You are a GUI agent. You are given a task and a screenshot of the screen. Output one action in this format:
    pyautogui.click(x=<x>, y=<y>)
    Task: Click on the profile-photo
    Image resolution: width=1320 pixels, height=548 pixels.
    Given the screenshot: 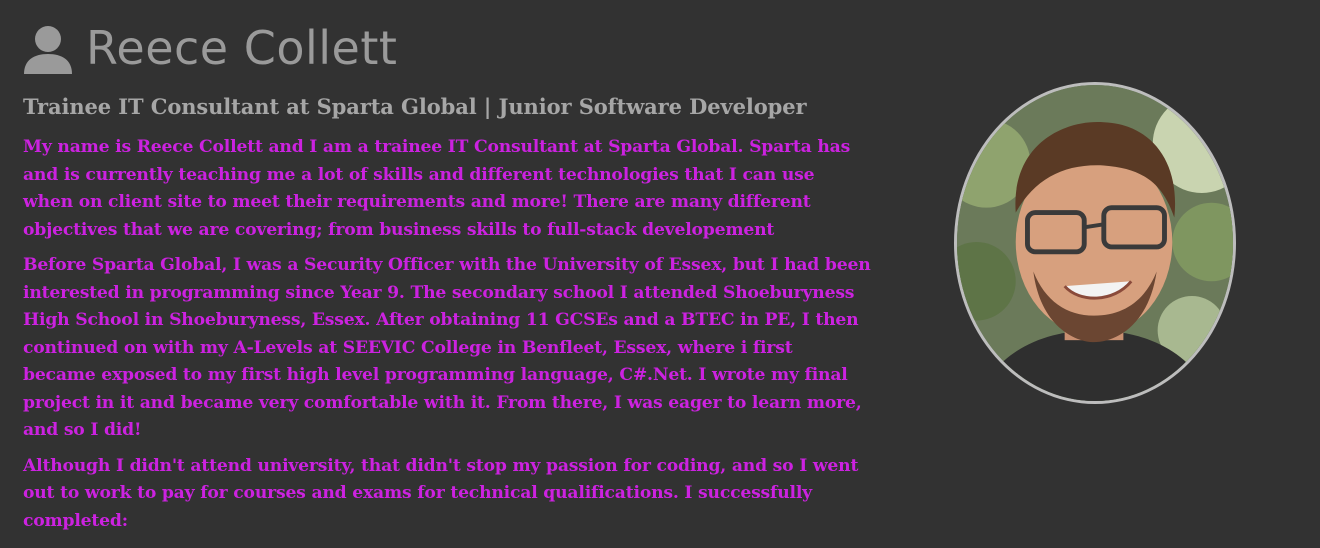 What is the action you would take?
    pyautogui.click(x=1095, y=243)
    